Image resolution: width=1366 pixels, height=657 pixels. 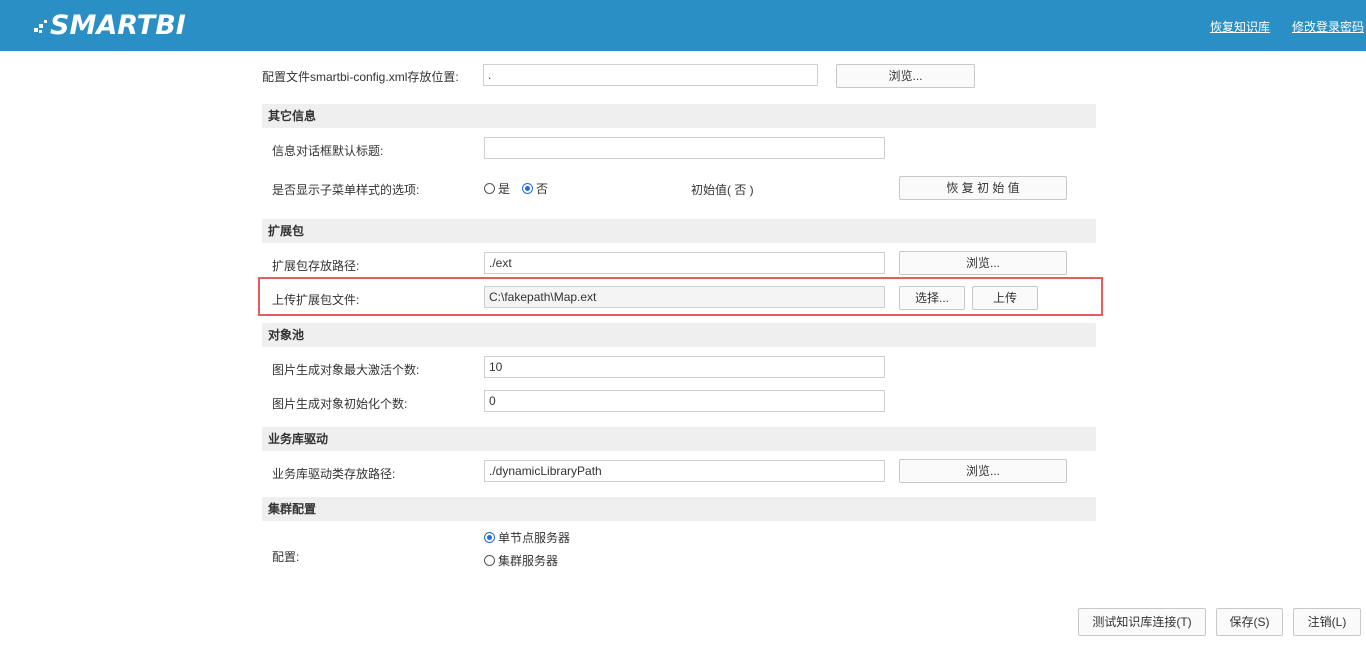 What do you see at coordinates (679, 509) in the screenshot?
I see `section-cluster: 集群配置` at bounding box center [679, 509].